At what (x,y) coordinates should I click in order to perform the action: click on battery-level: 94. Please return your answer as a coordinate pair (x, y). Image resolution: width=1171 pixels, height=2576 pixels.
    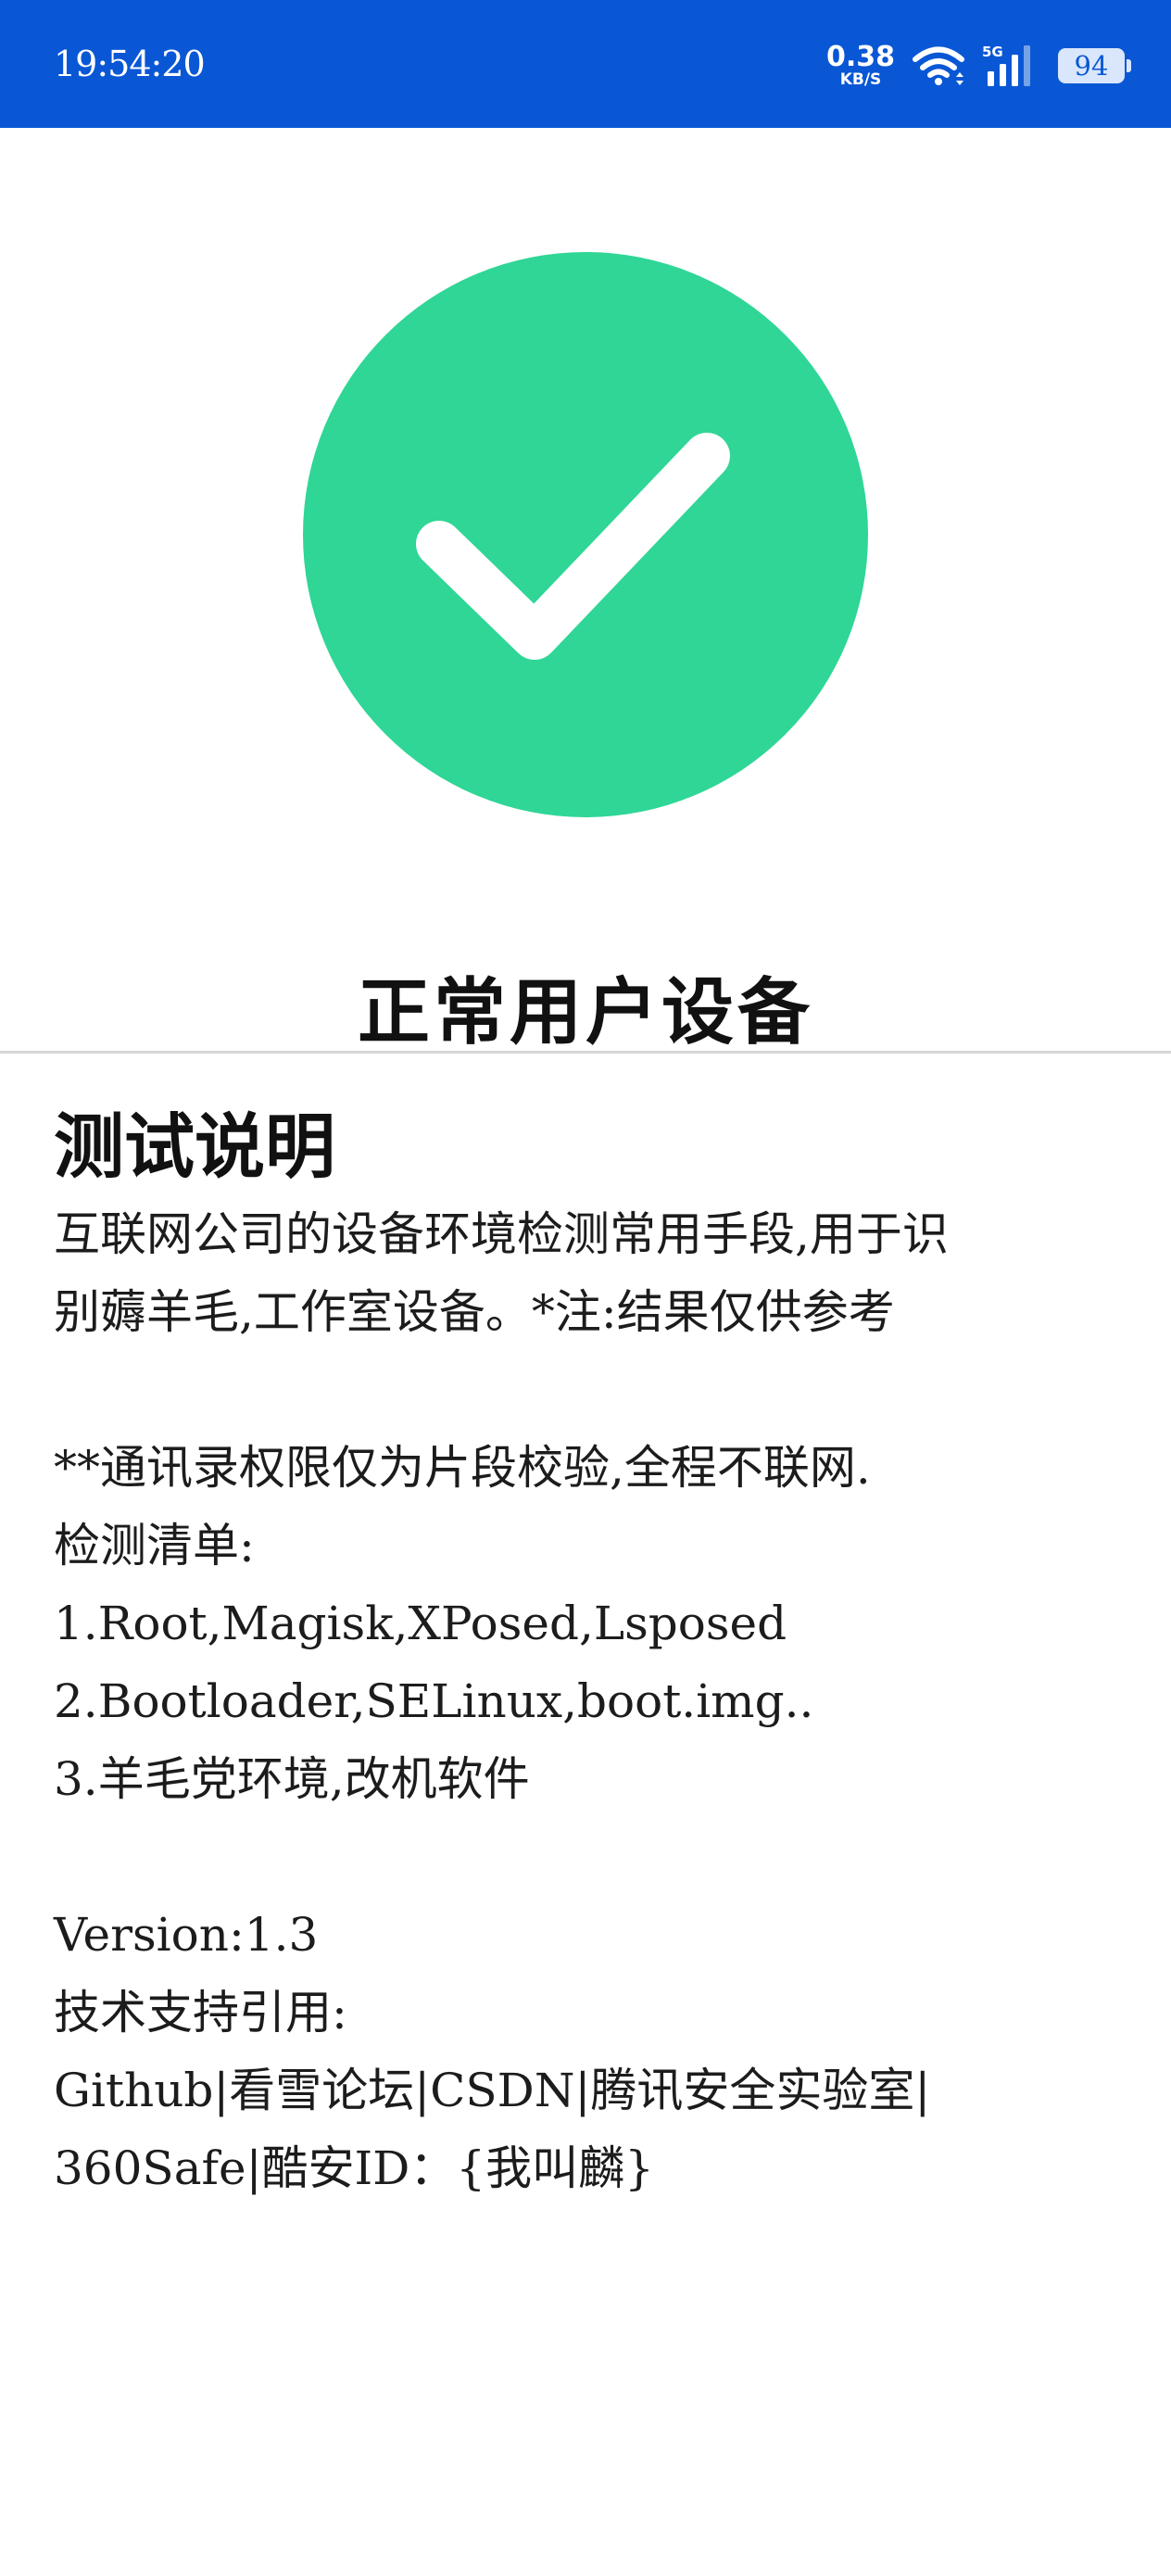
    Looking at the image, I should click on (1091, 66).